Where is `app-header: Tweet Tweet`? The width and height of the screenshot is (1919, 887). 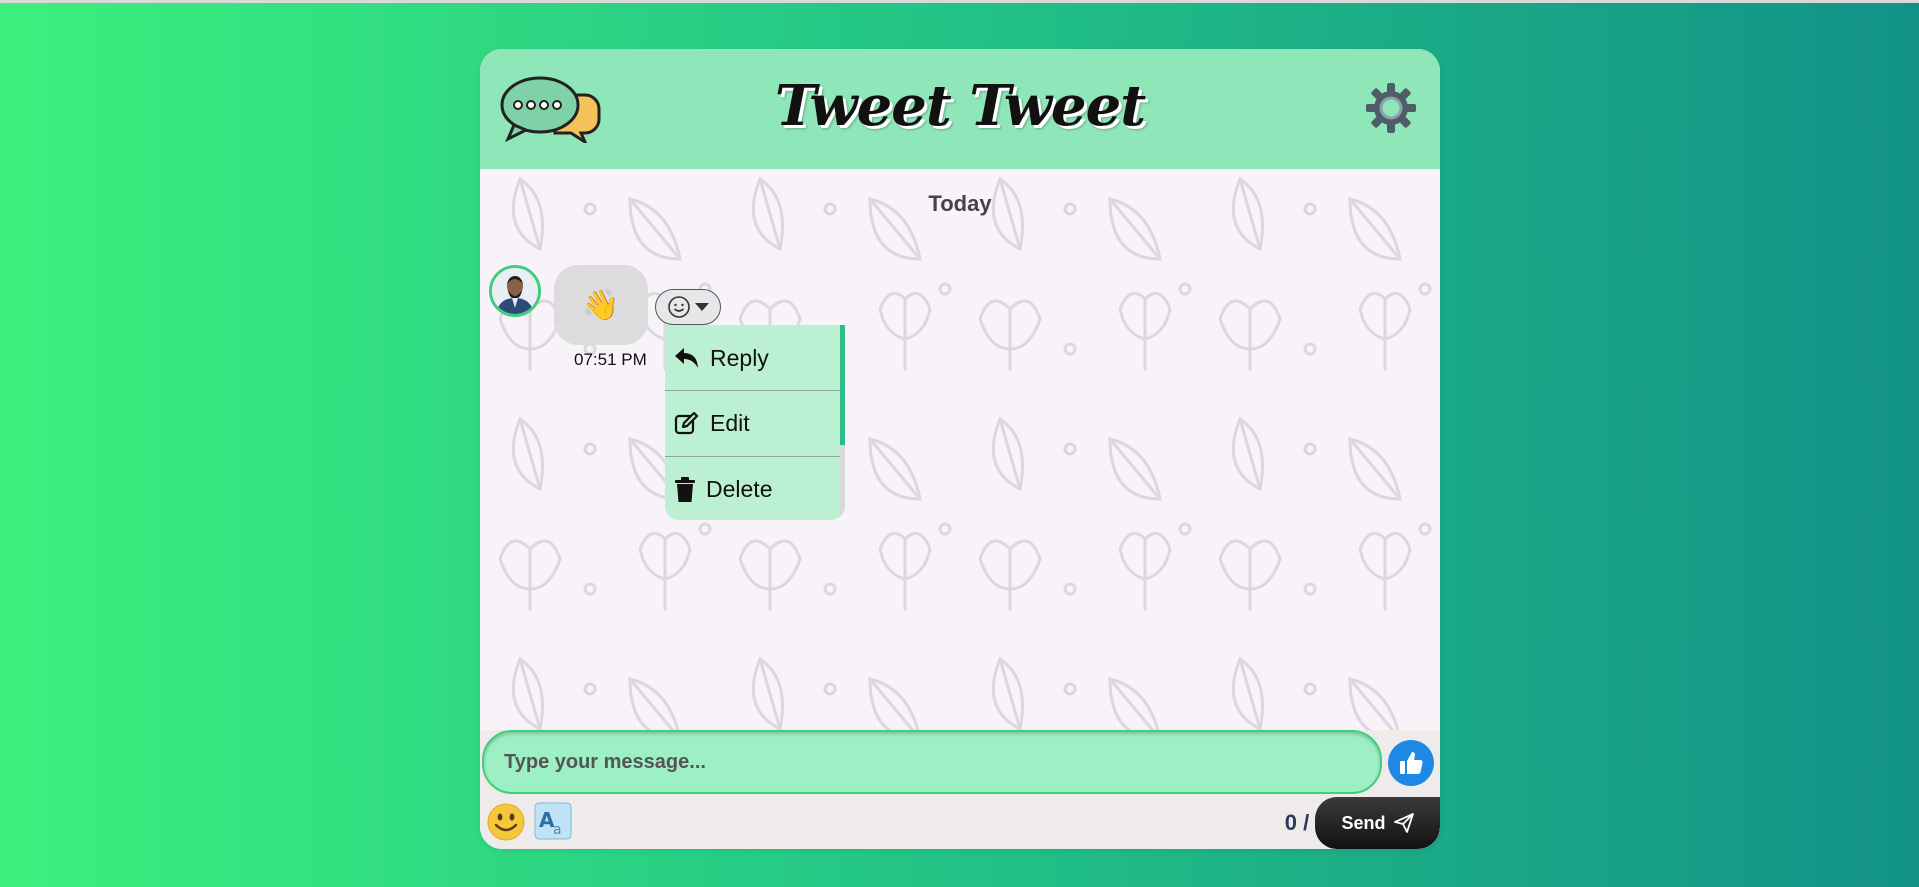
app-header: Tweet Tweet is located at coordinates (960, 109).